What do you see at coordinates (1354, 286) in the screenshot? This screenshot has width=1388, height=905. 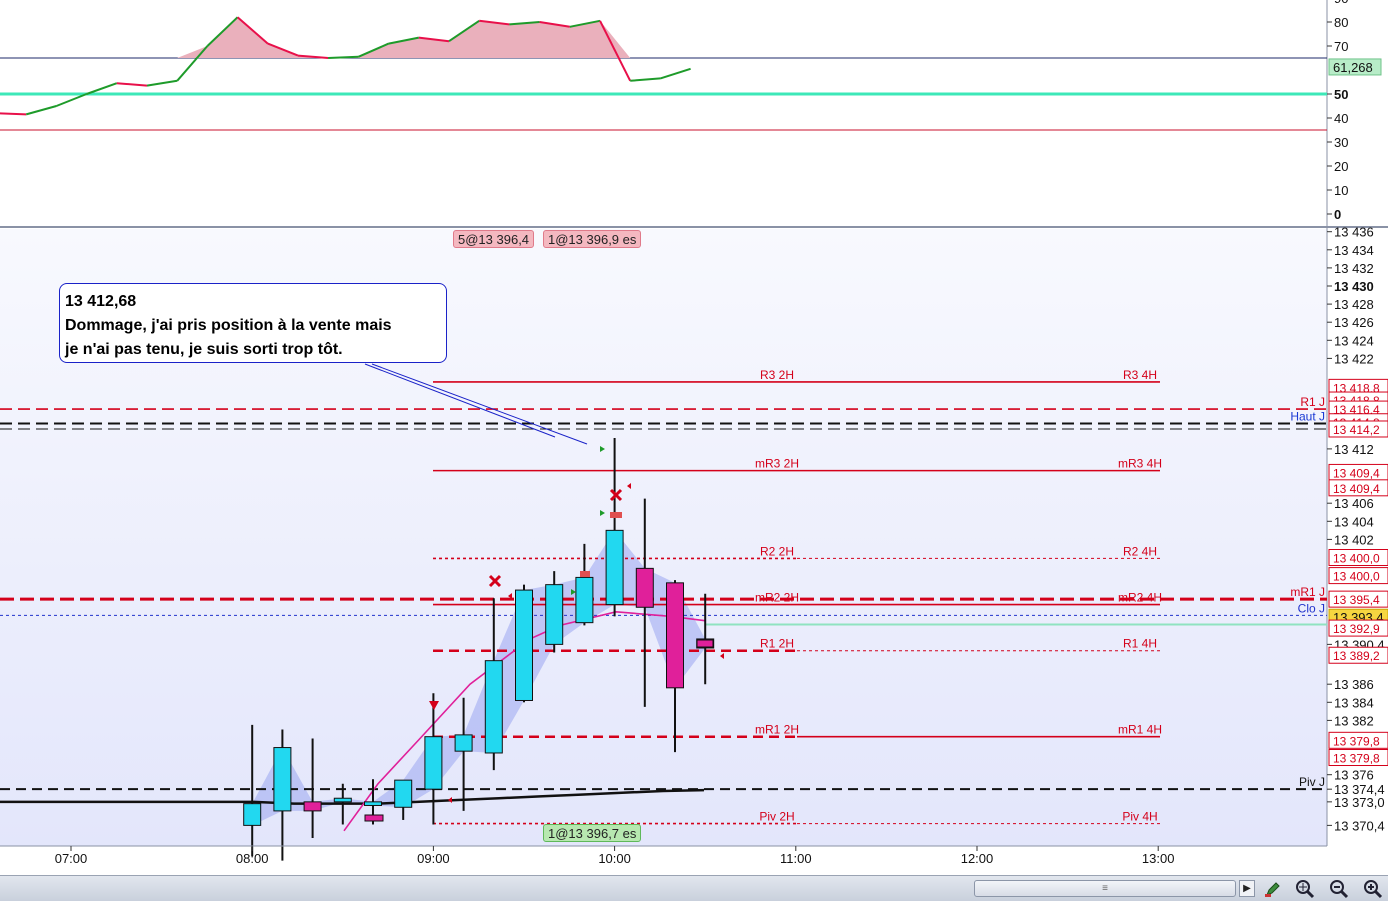 I see `price-tick-label: 13 430` at bounding box center [1354, 286].